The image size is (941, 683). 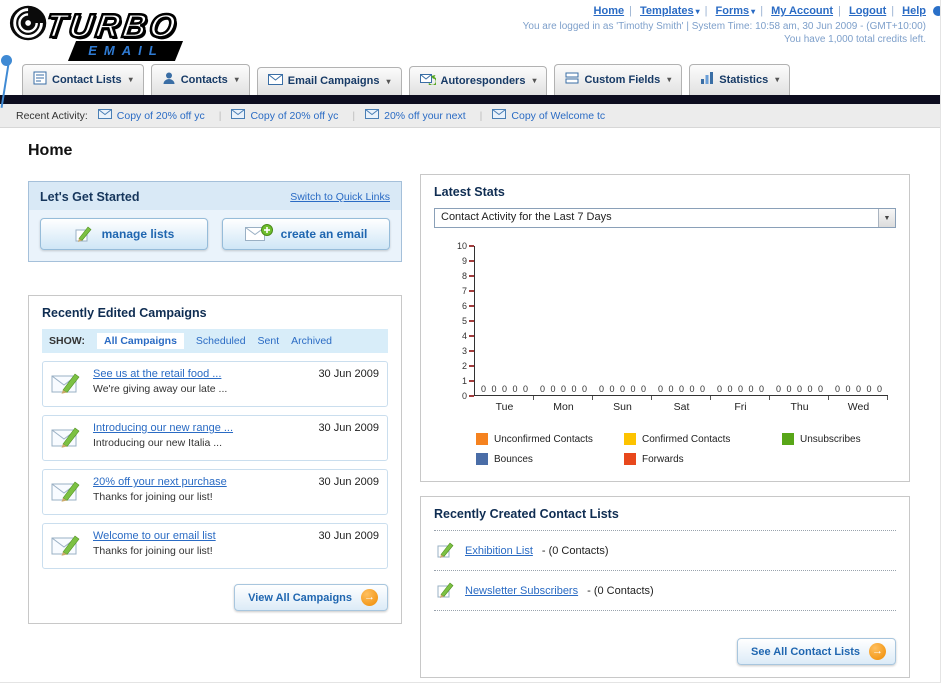 What do you see at coordinates (526, 217) in the screenshot?
I see `stats-period-value: Contact Activity for the Last 7 Days` at bounding box center [526, 217].